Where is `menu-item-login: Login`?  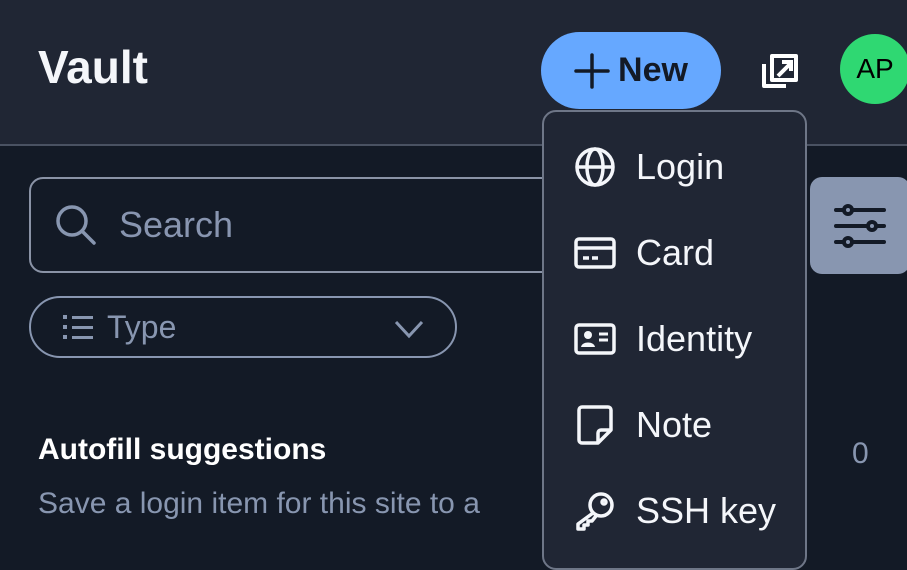 menu-item-login: Login is located at coordinates (674, 167).